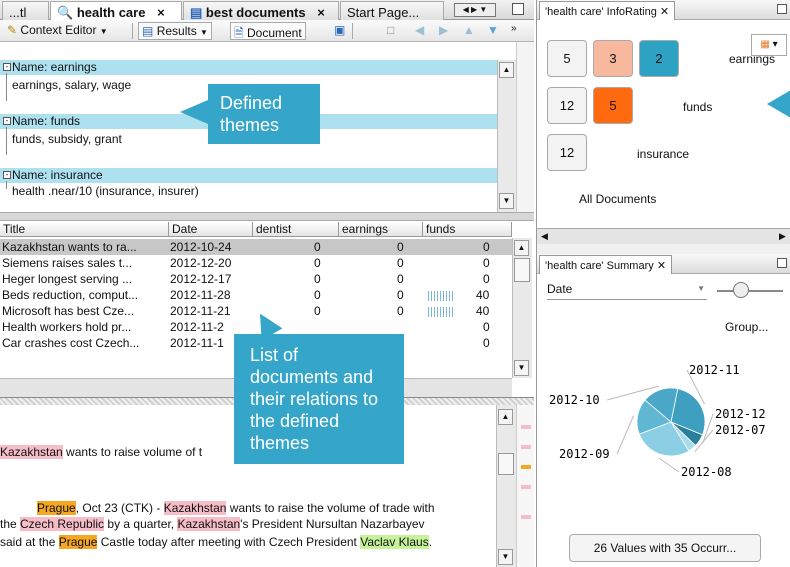 The image size is (790, 567). Describe the element at coordinates (769, 45) in the screenshot. I see `options-menu-icon: ▦ ▾` at that location.